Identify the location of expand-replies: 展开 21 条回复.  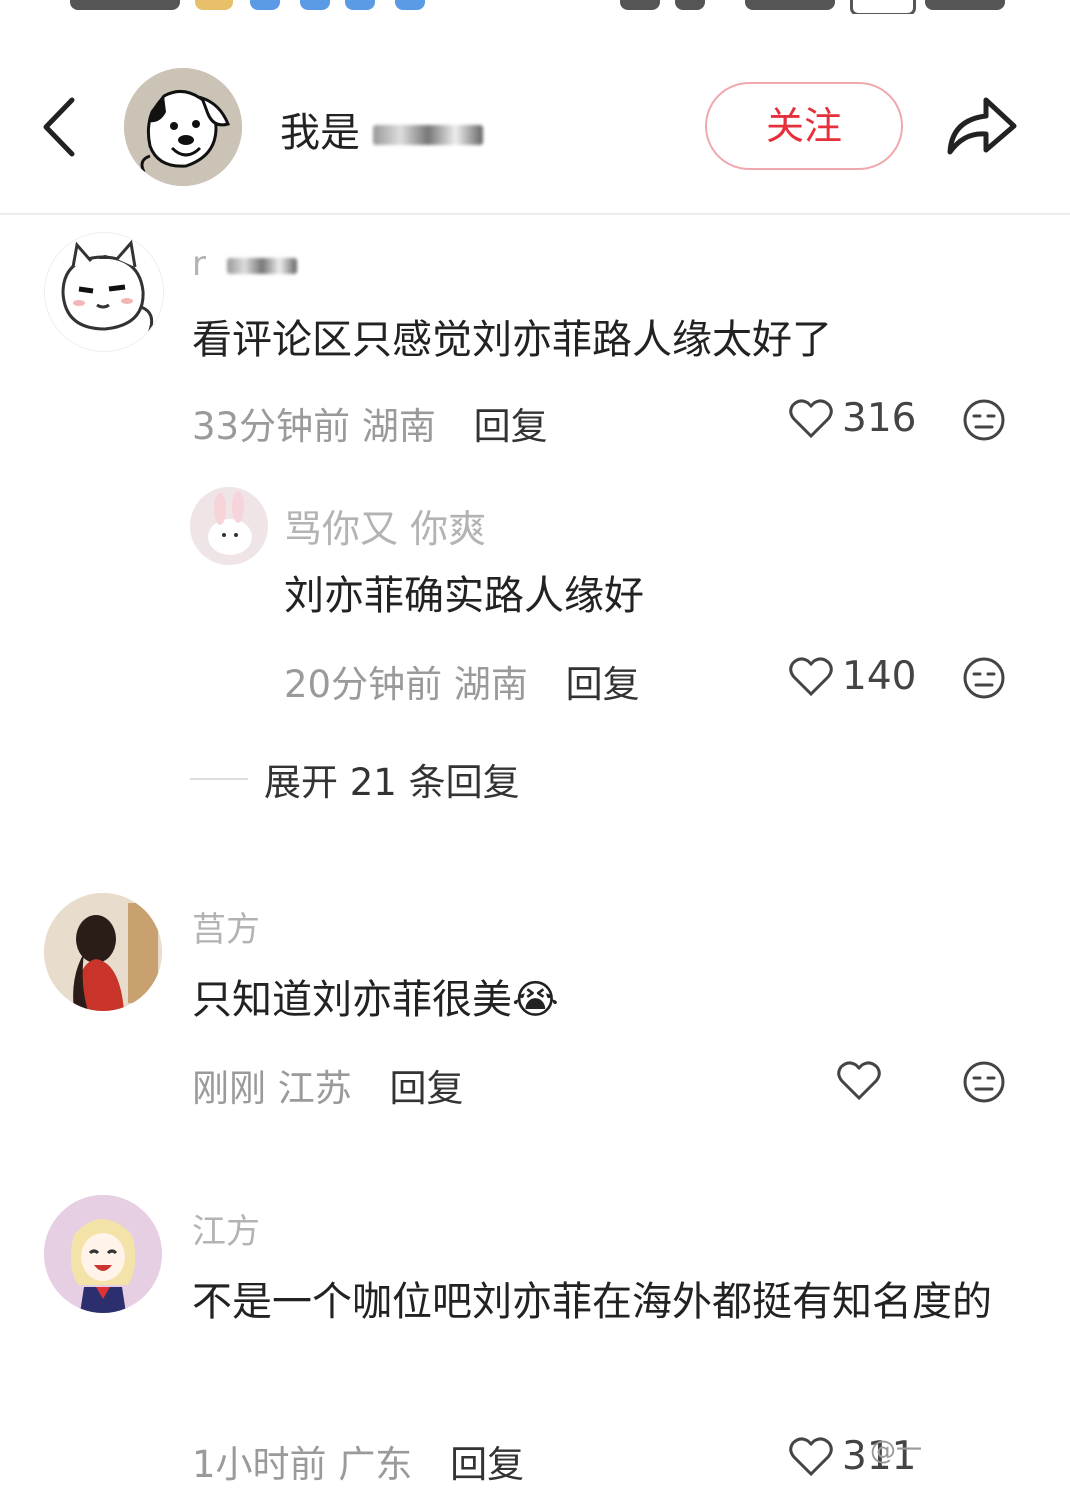
(355, 779).